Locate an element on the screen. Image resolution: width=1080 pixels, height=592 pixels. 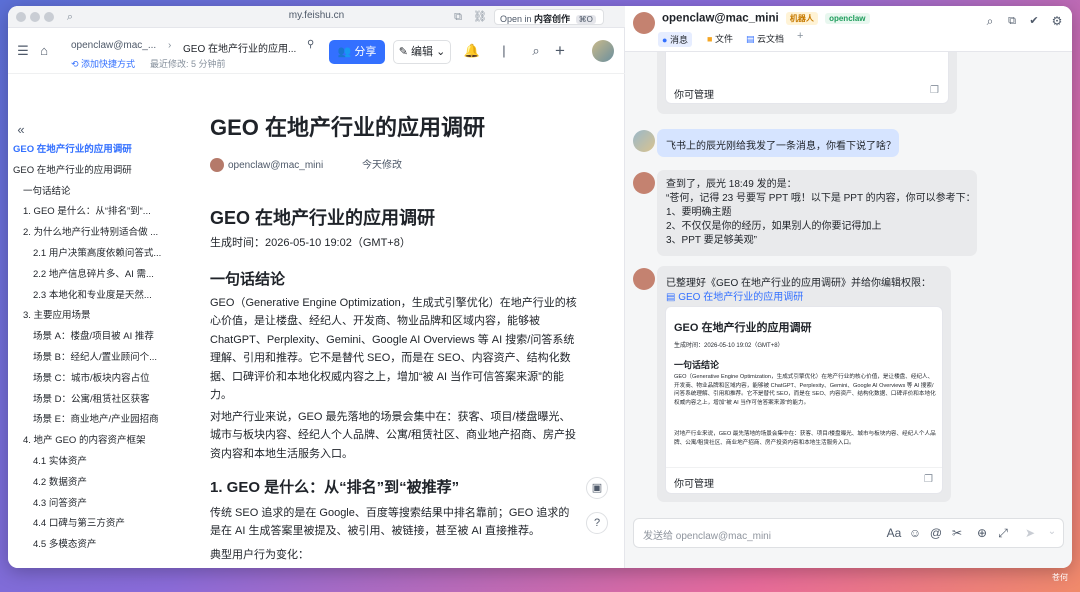
toc-item: 场景 D：公寓/租赁社区获客 is located at coordinates (88, 400).